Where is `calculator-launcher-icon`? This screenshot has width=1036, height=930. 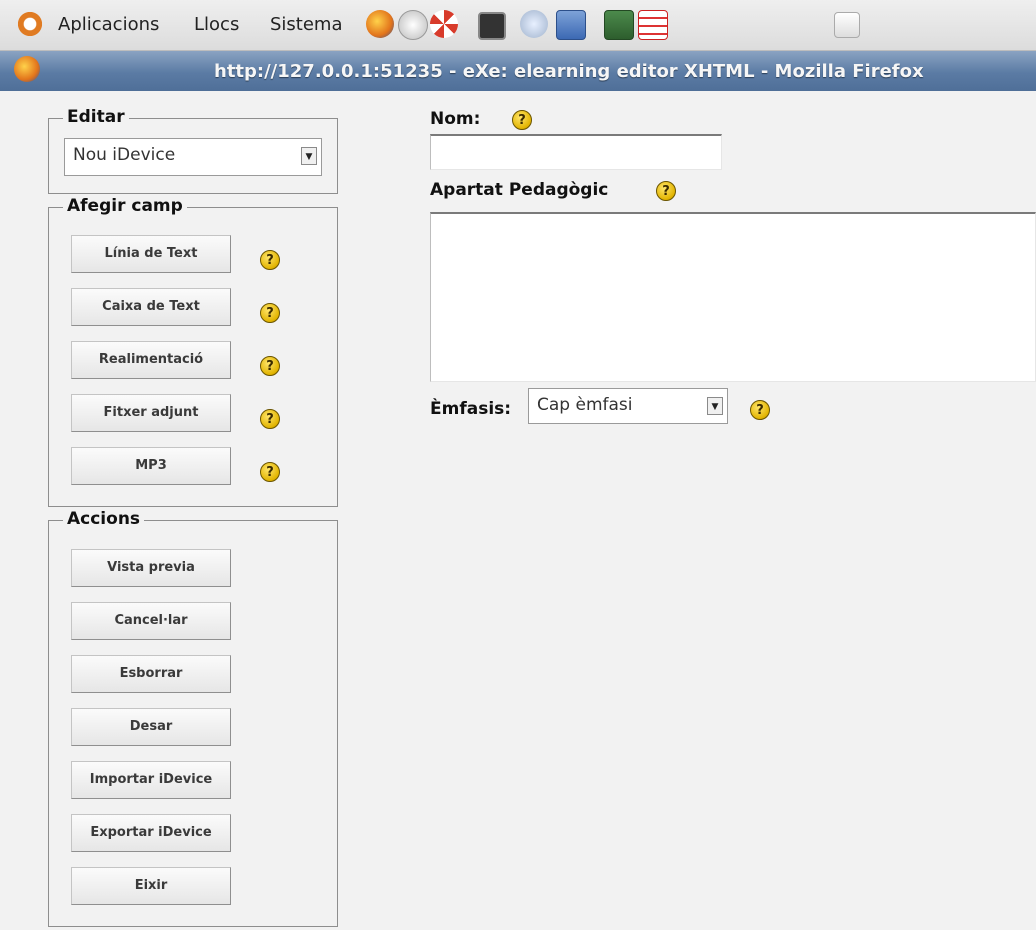
calculator-launcher-icon is located at coordinates (619, 25).